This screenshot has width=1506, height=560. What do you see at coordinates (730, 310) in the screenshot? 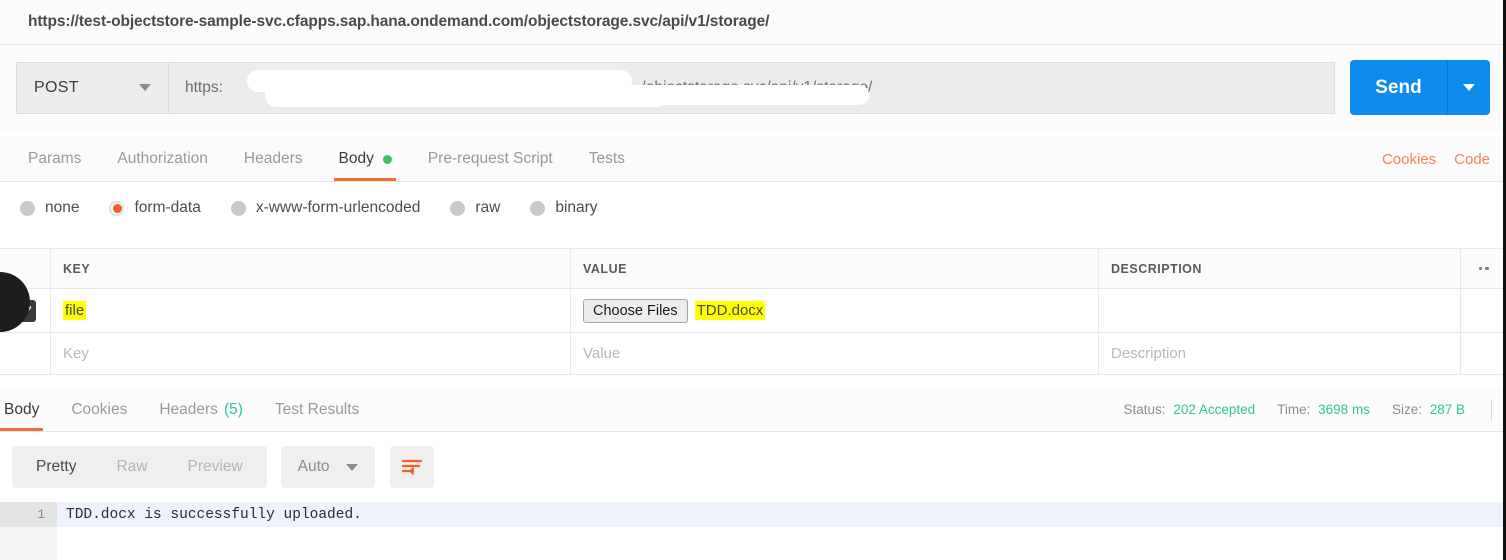
I see `selected-file-name: TDD.docx` at bounding box center [730, 310].